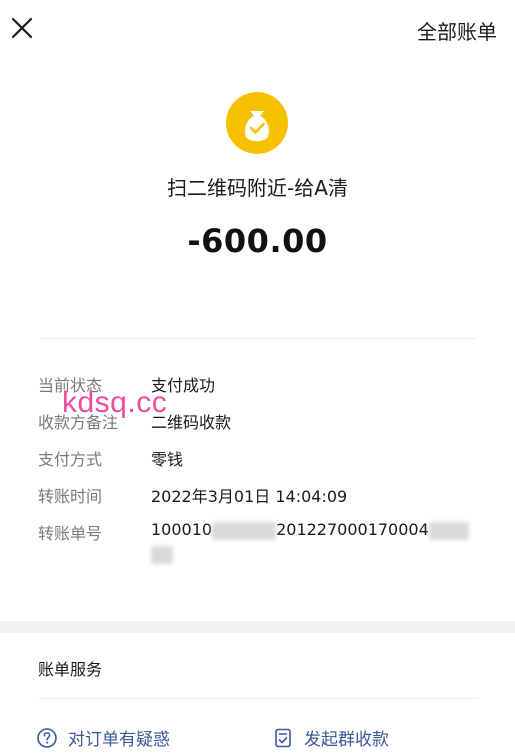 Image resolution: width=515 pixels, height=753 pixels. What do you see at coordinates (352, 529) in the screenshot?
I see `transfer-number-part-b: 201227000170004` at bounding box center [352, 529].